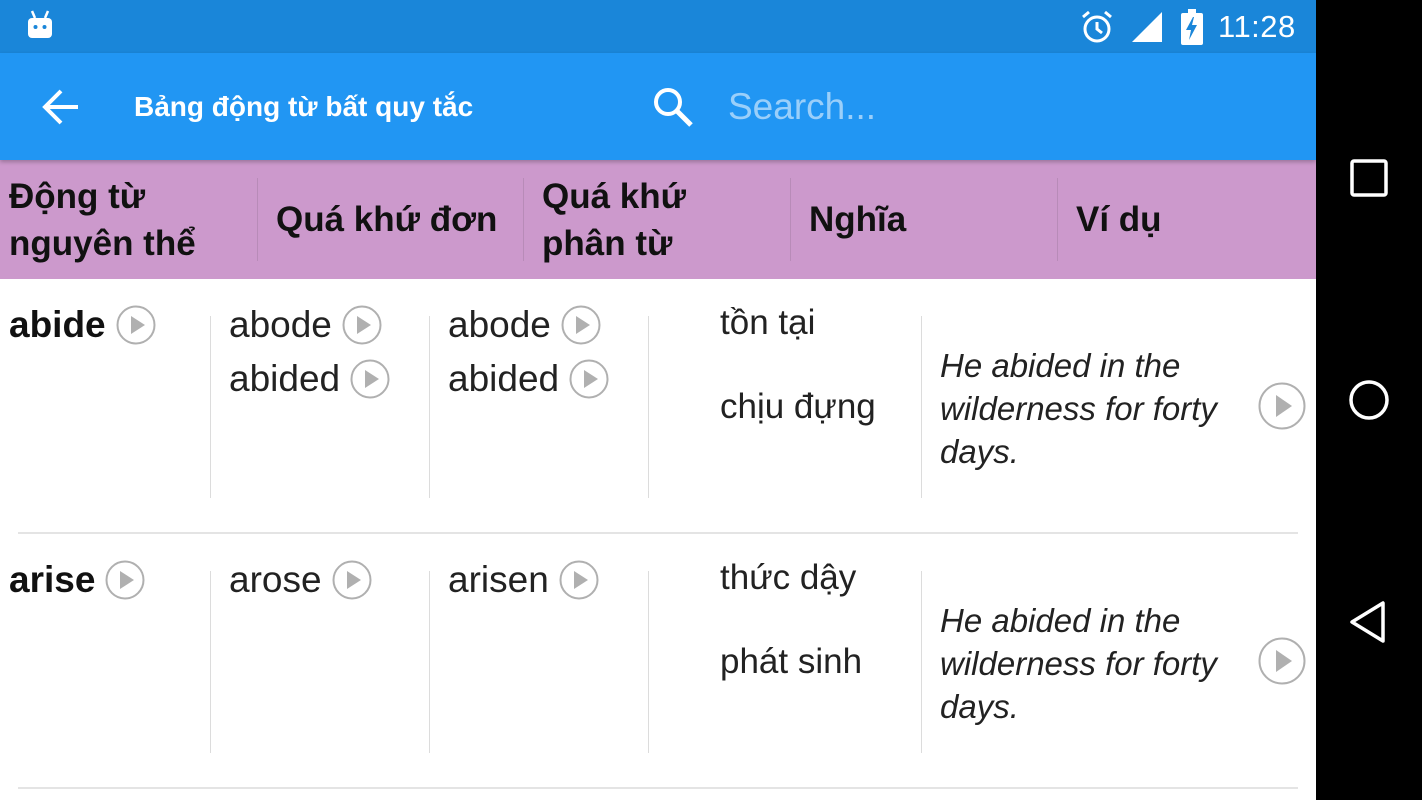  What do you see at coordinates (614, 196) in the screenshot?
I see `header-past-participle-line1: Quá khứ` at bounding box center [614, 196].